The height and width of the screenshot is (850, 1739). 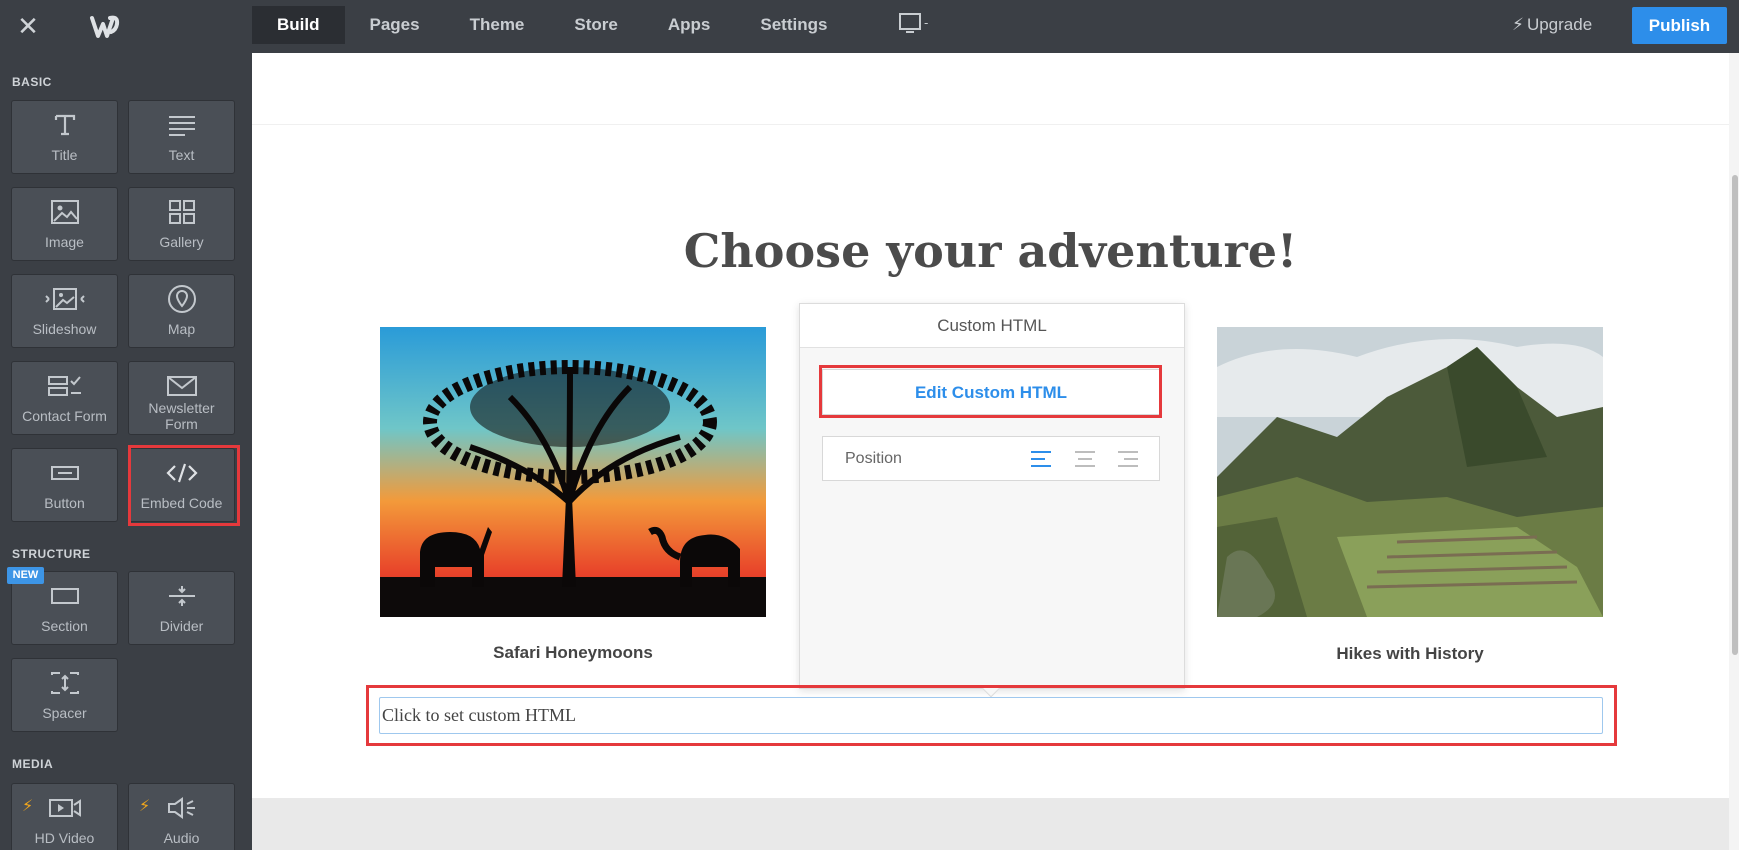 What do you see at coordinates (181, 838) in the screenshot?
I see `tile-label: Audio` at bounding box center [181, 838].